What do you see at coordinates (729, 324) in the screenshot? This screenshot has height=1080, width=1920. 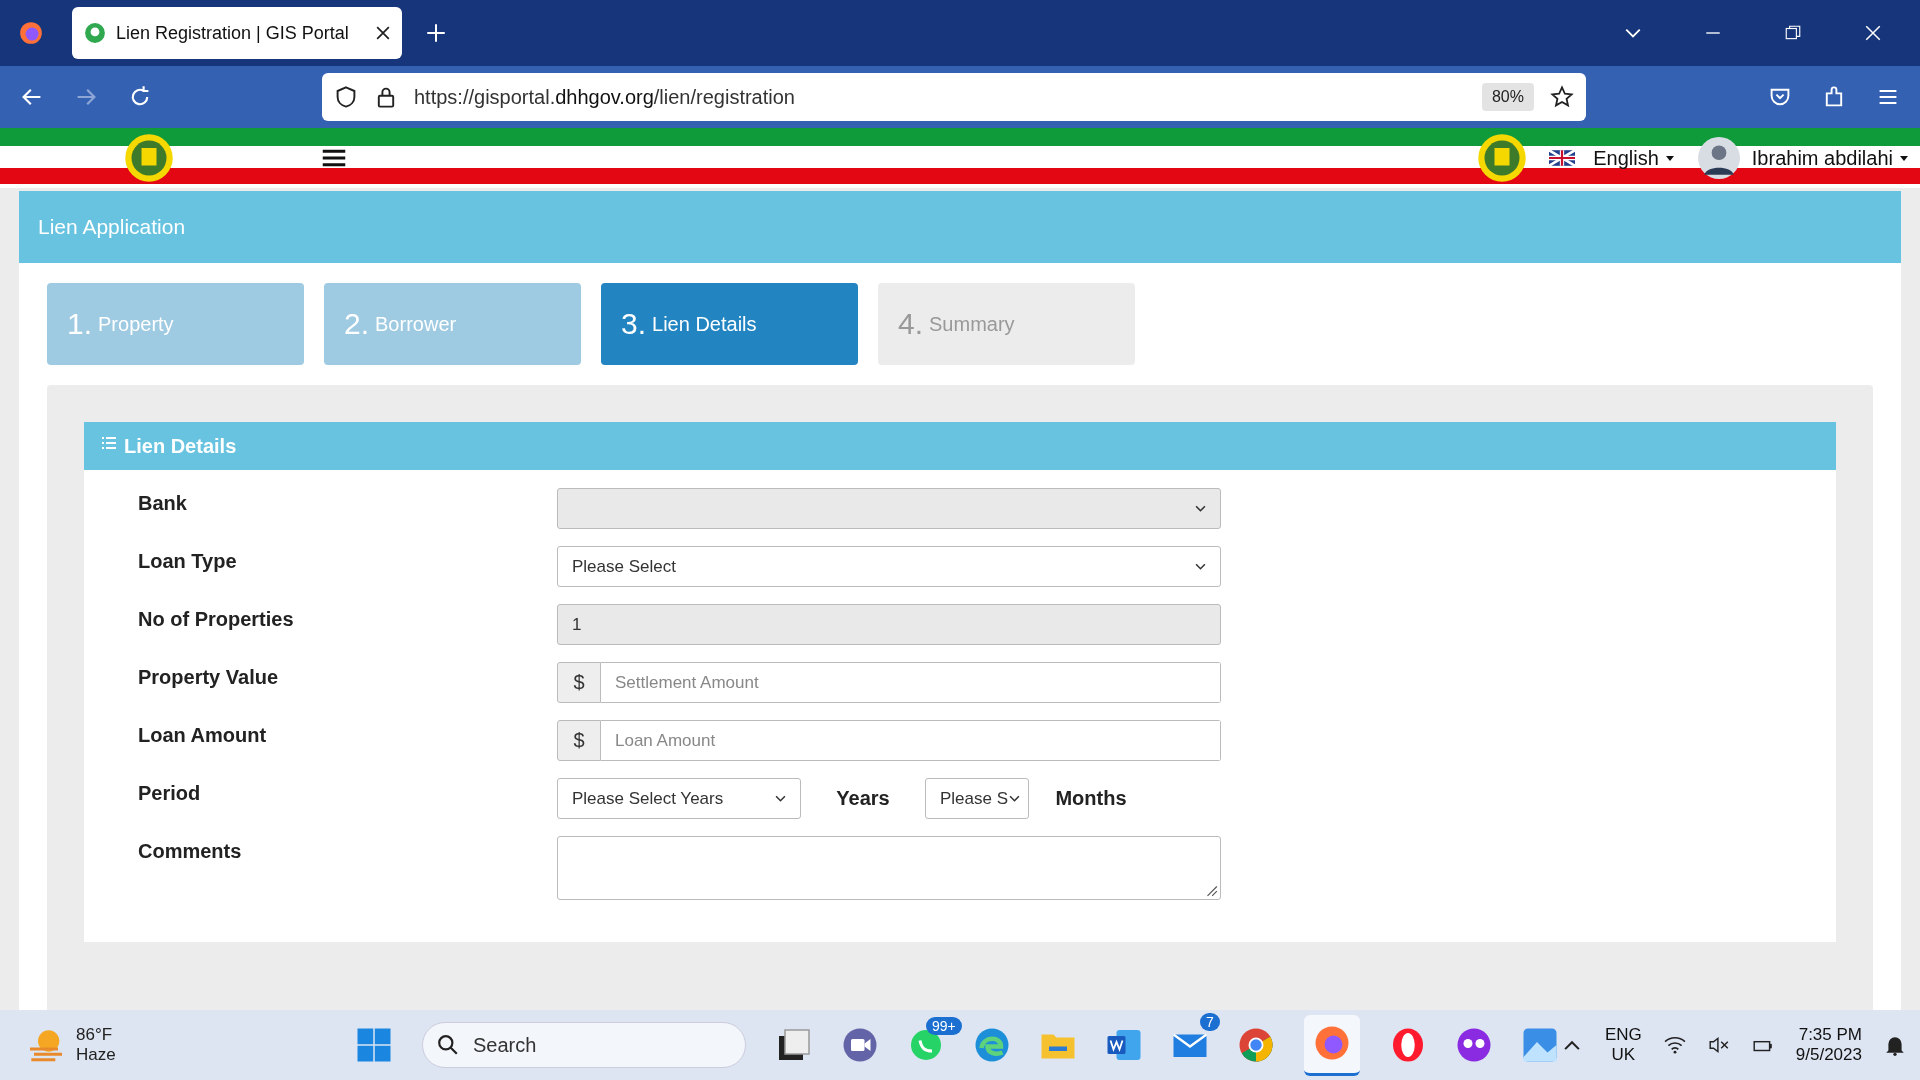 I see `wizard-step: 3. Lien Details` at bounding box center [729, 324].